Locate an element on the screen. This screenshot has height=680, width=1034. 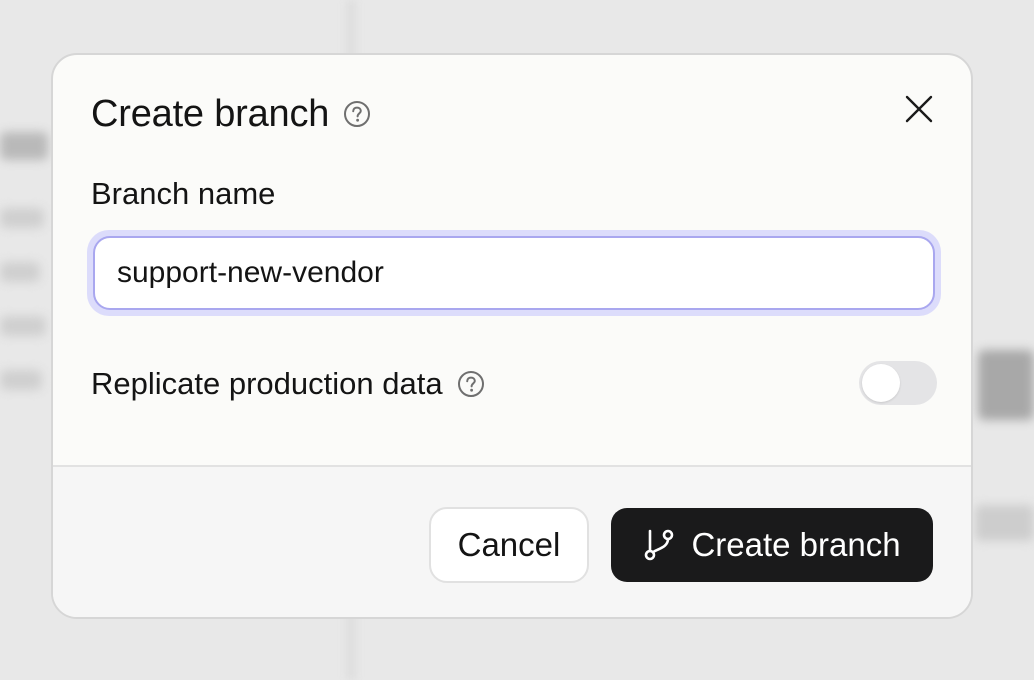
replicate-production-row: Replicate production data is located at coordinates (288, 384).